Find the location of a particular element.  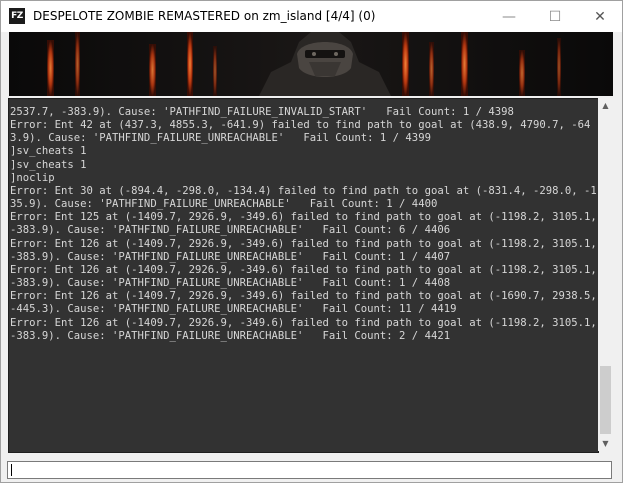

scrollbar-thumb is located at coordinates (605, 400).